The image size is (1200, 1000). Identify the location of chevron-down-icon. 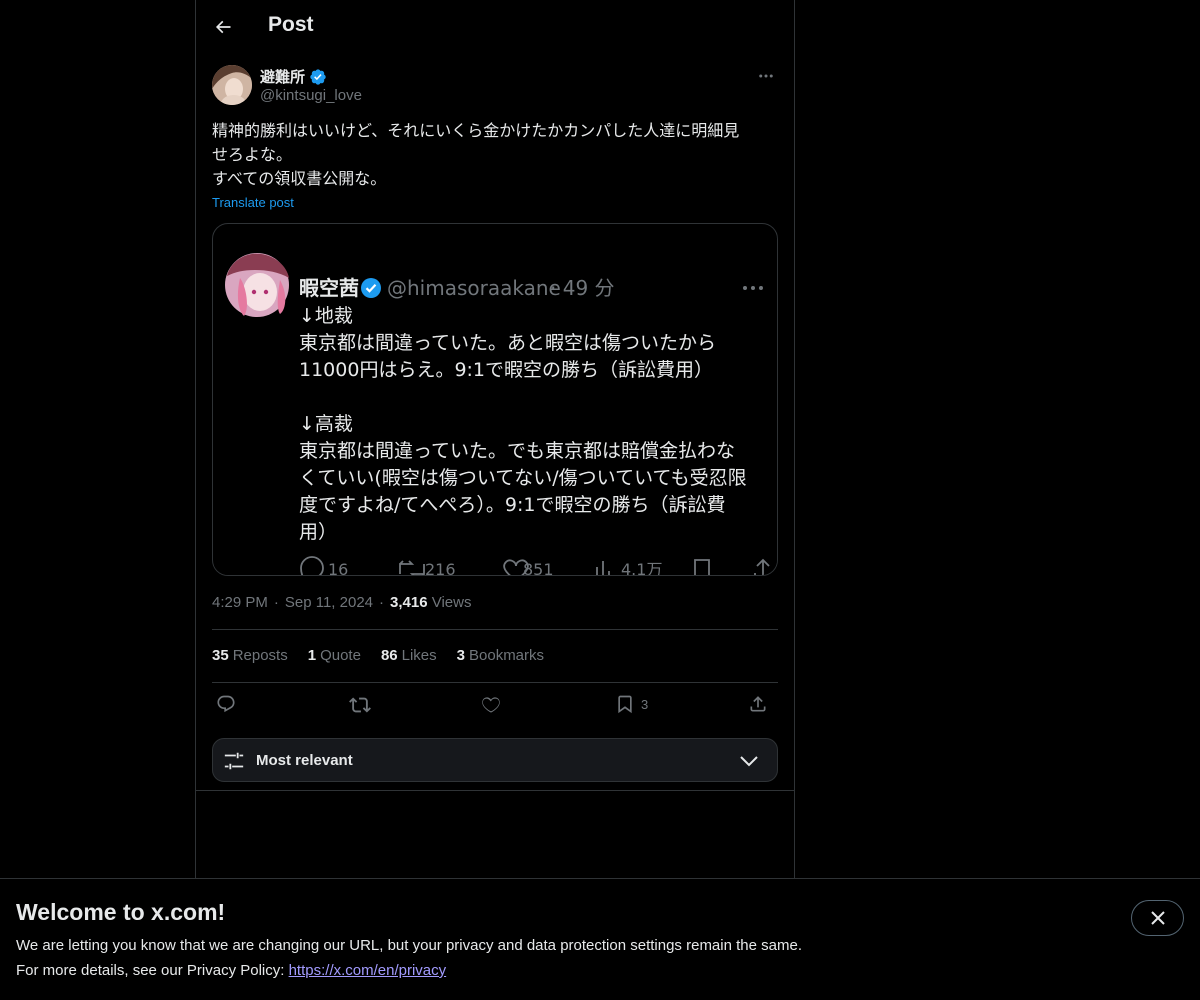
(749, 761).